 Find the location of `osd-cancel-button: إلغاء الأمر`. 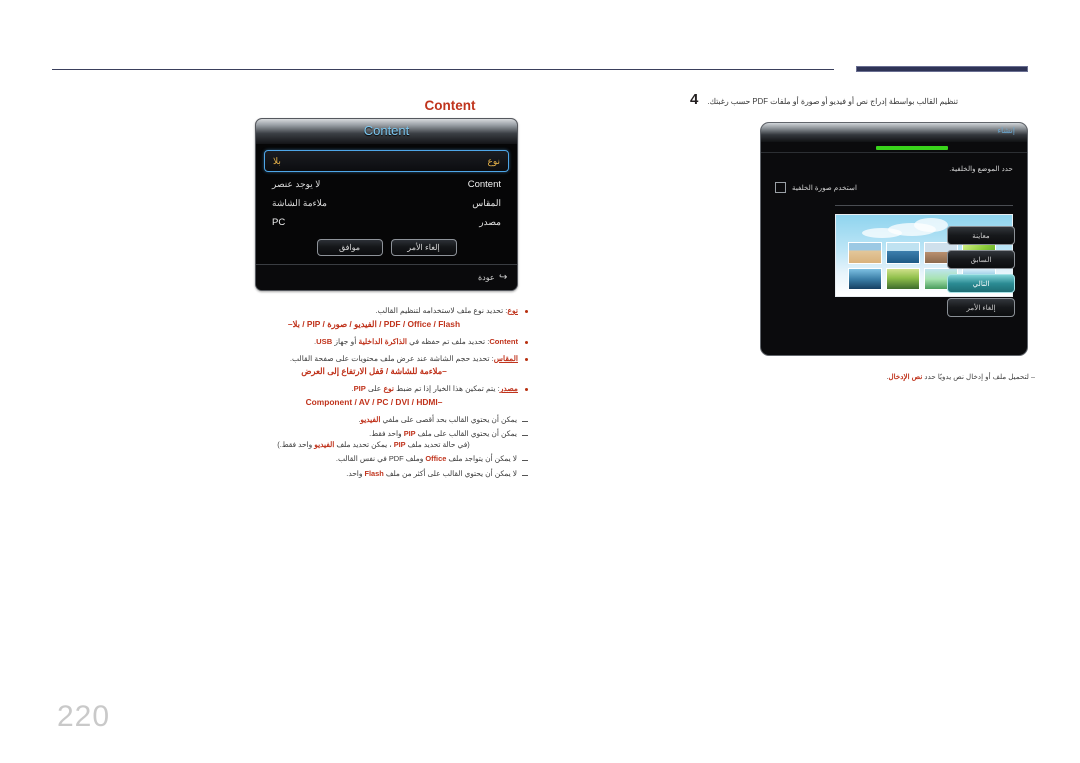

osd-cancel-button: إلغاء الأمر is located at coordinates (423, 247).